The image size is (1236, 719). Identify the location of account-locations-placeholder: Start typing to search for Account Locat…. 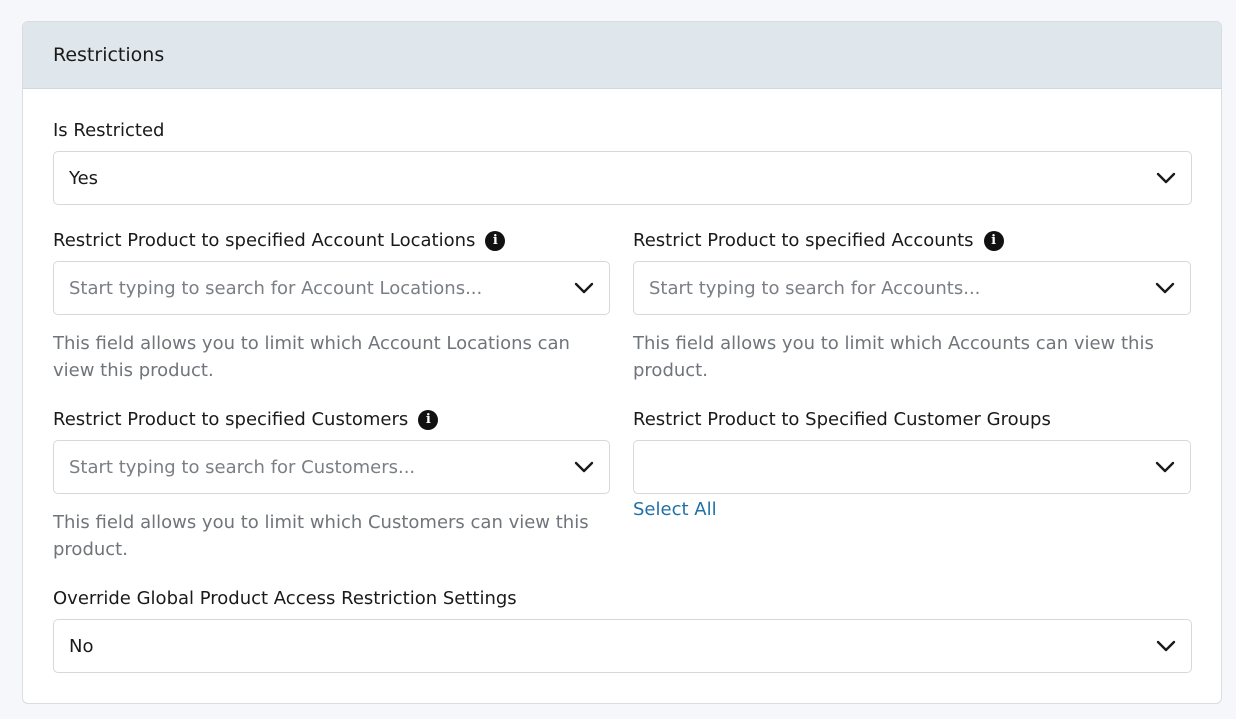
(276, 288).